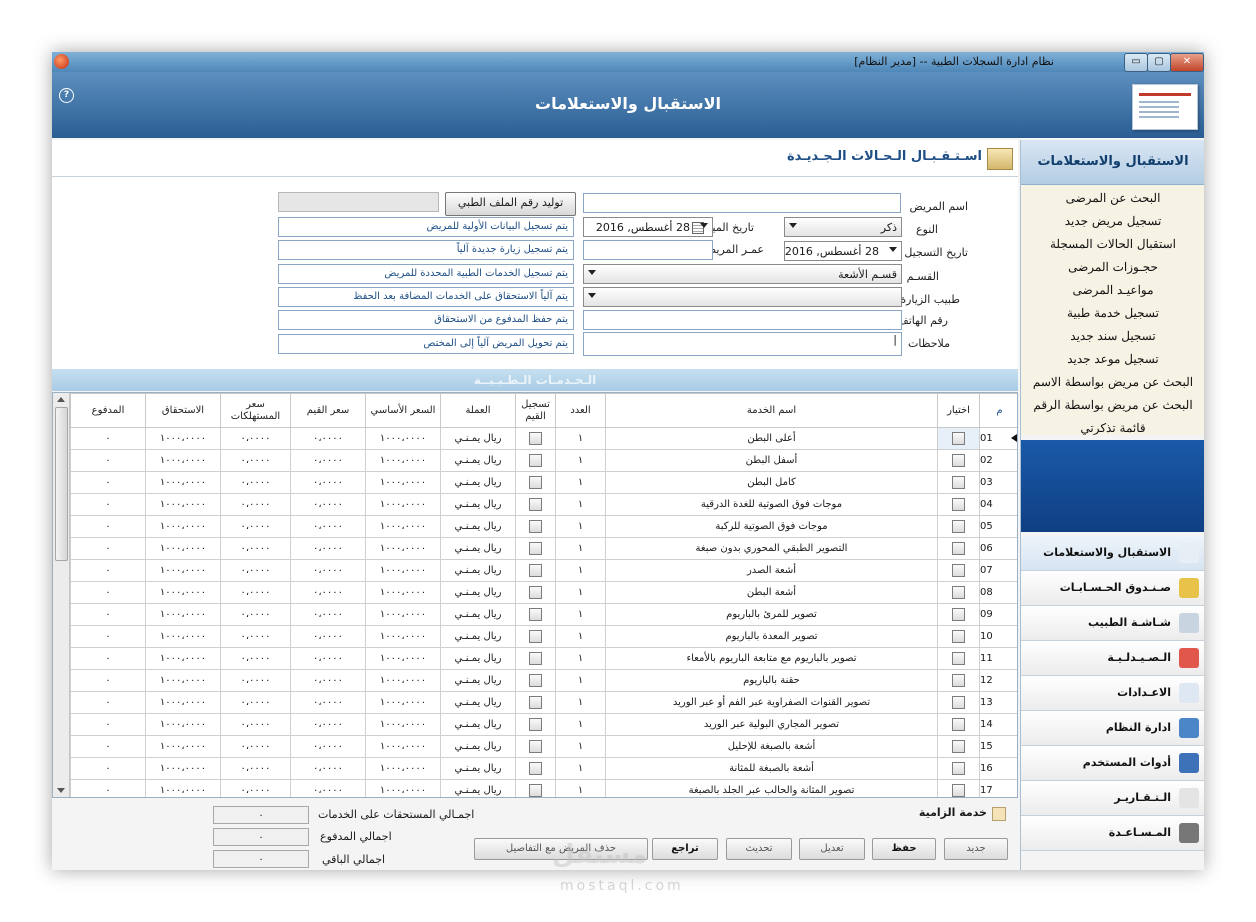 This screenshot has height=922, width=1256. What do you see at coordinates (1187, 62) in the screenshot?
I see `close-button: ✕` at bounding box center [1187, 62].